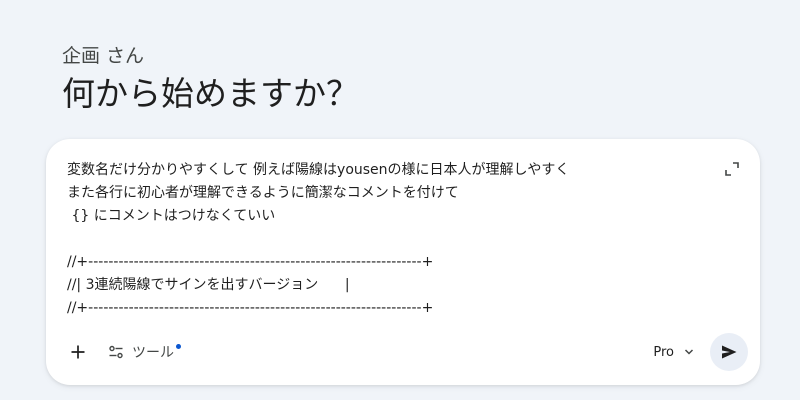  I want to click on prompt-line: 変数名だけ分かりやすくして 例えば陽線はyousenの様に日本人が理解しやすく, so click(318, 170).